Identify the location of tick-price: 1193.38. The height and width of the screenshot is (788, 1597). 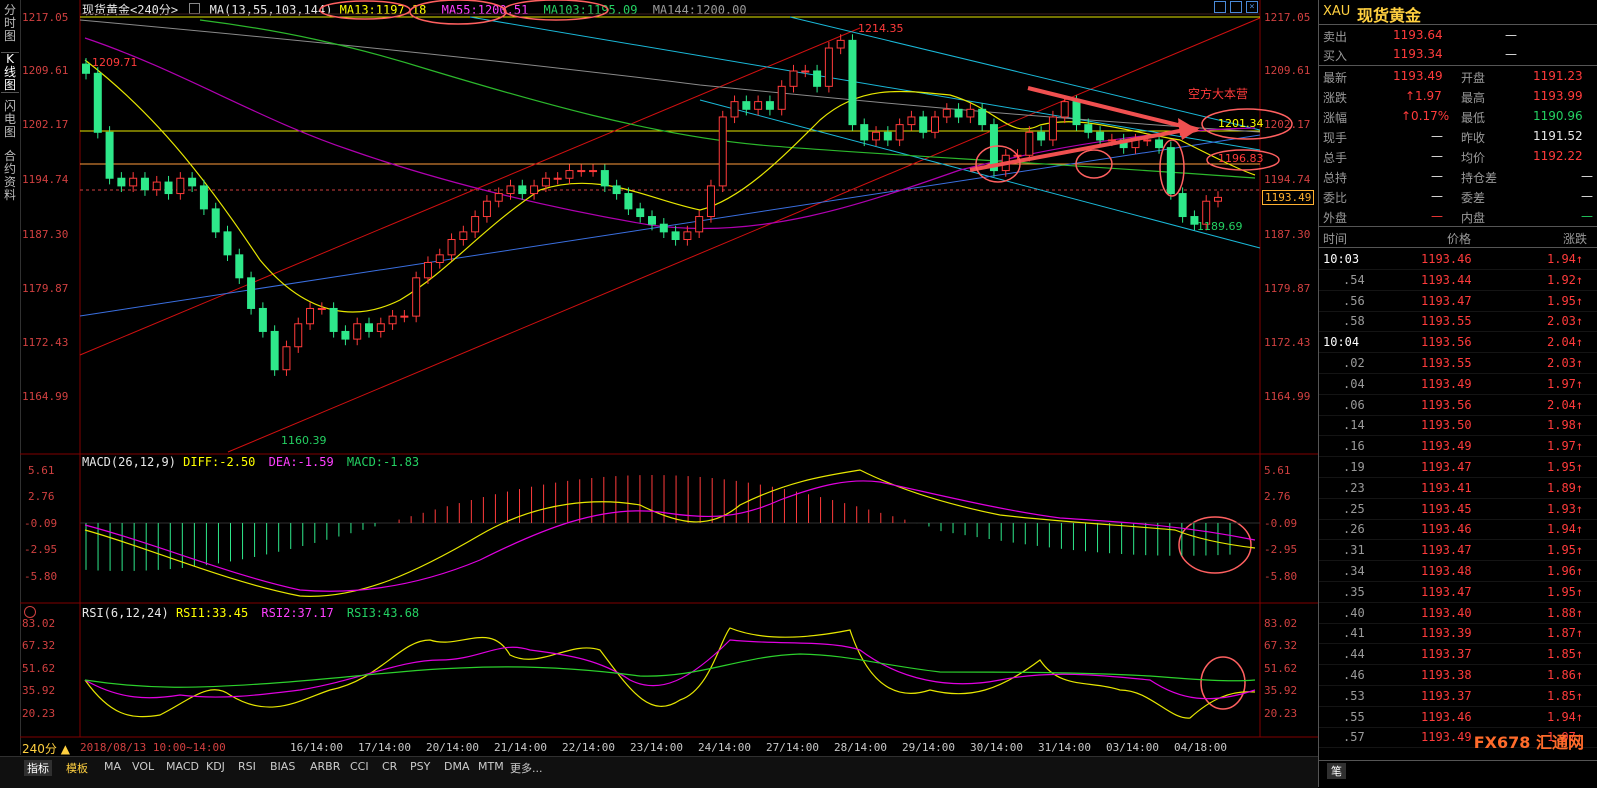
(1446, 675).